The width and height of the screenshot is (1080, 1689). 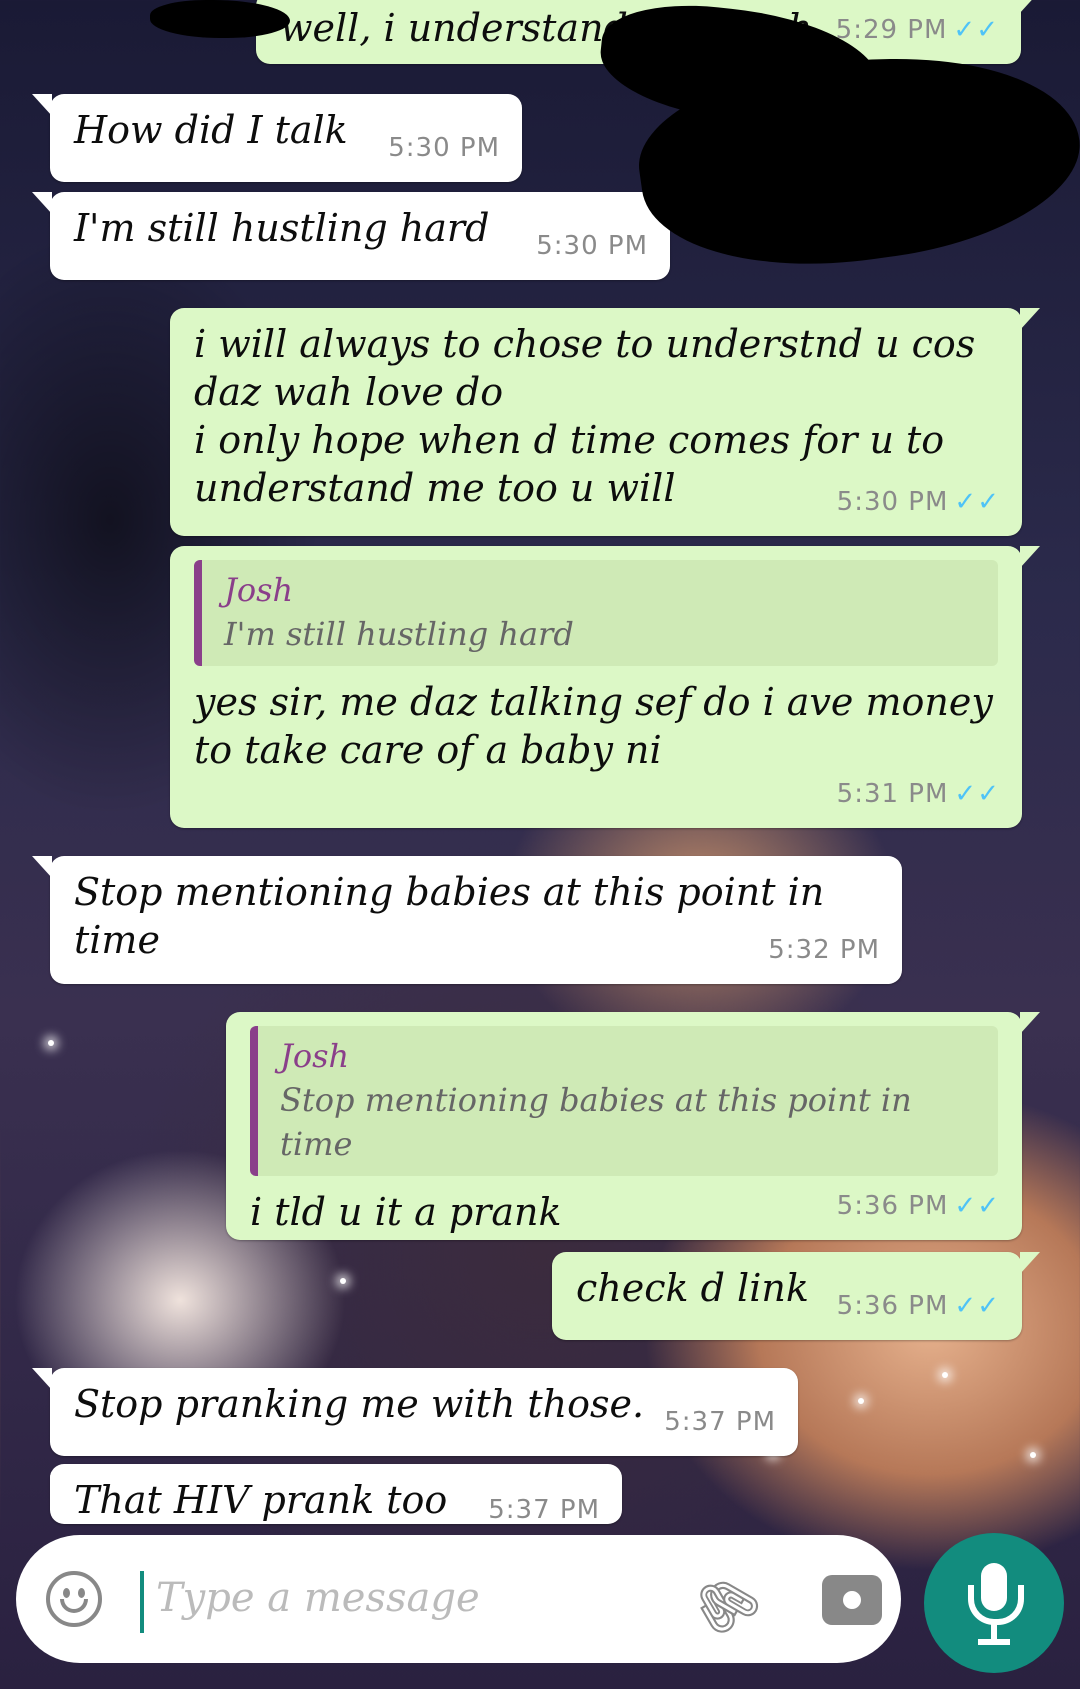 I want to click on message-incoming: How did I talk 5:30 PM, so click(x=277, y=138).